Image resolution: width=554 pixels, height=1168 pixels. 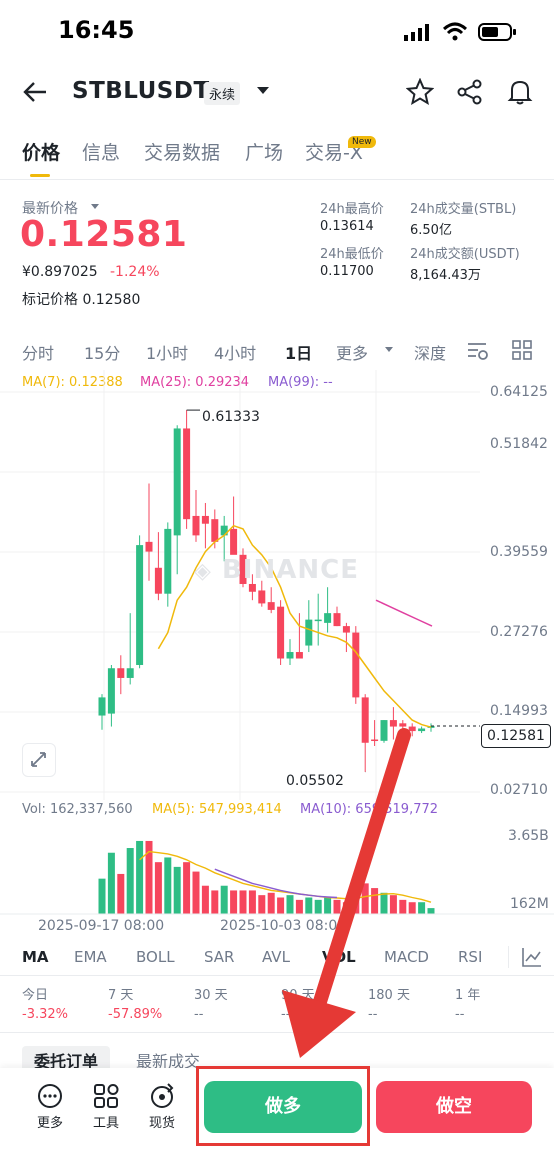 What do you see at coordinates (277, 350) in the screenshot?
I see `interval-bar: 分时 15分 1小时 4小时 1日 更多 深度` at bounding box center [277, 350].